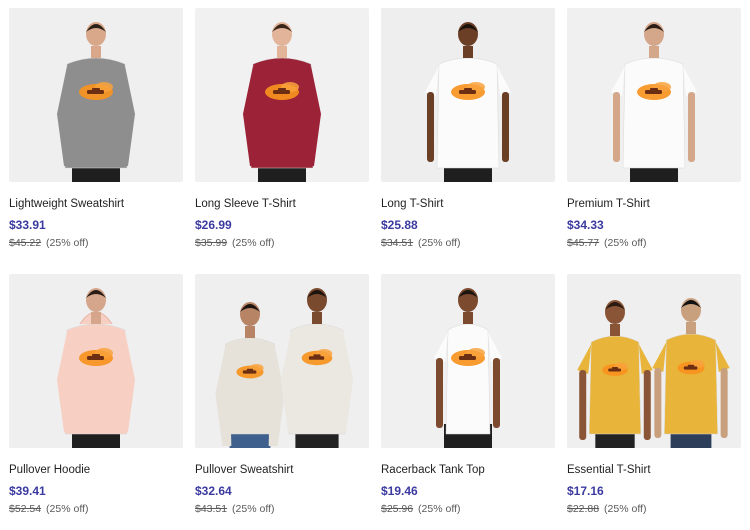 The image size is (750, 530). I want to click on price-comparison: $52.54 (25% off), so click(96, 509).